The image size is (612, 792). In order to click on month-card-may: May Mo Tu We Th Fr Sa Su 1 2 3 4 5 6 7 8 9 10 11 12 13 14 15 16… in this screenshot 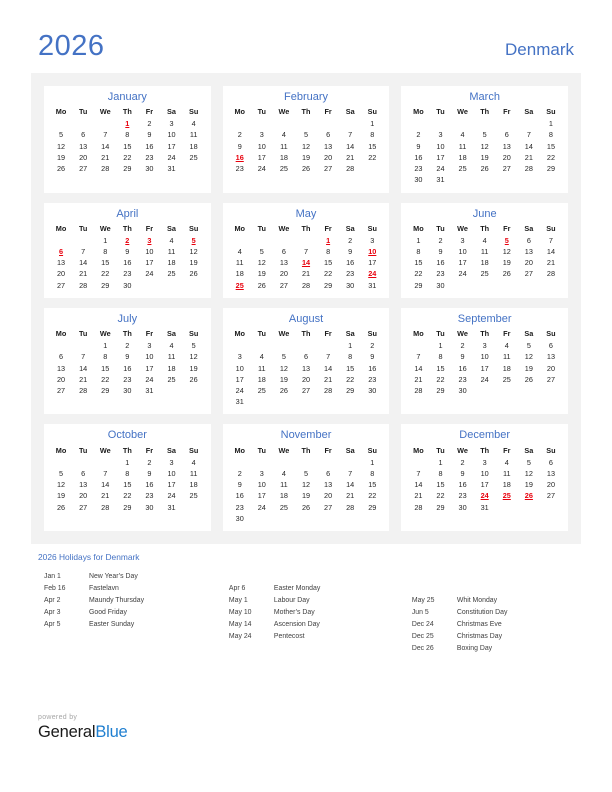, I will do `click(306, 250)`.